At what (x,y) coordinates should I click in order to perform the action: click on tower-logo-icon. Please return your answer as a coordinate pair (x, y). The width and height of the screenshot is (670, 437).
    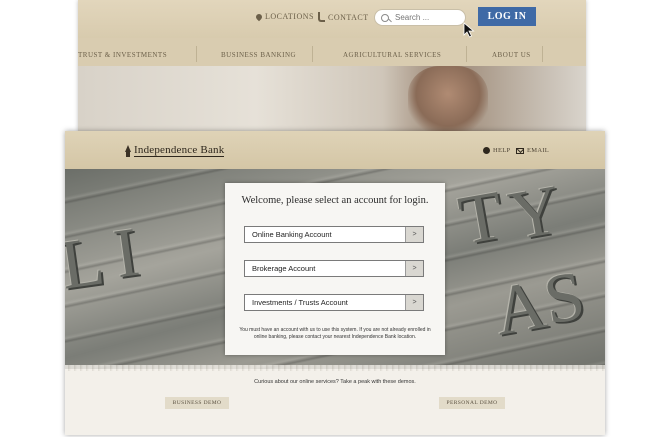
    Looking at the image, I should click on (128, 150).